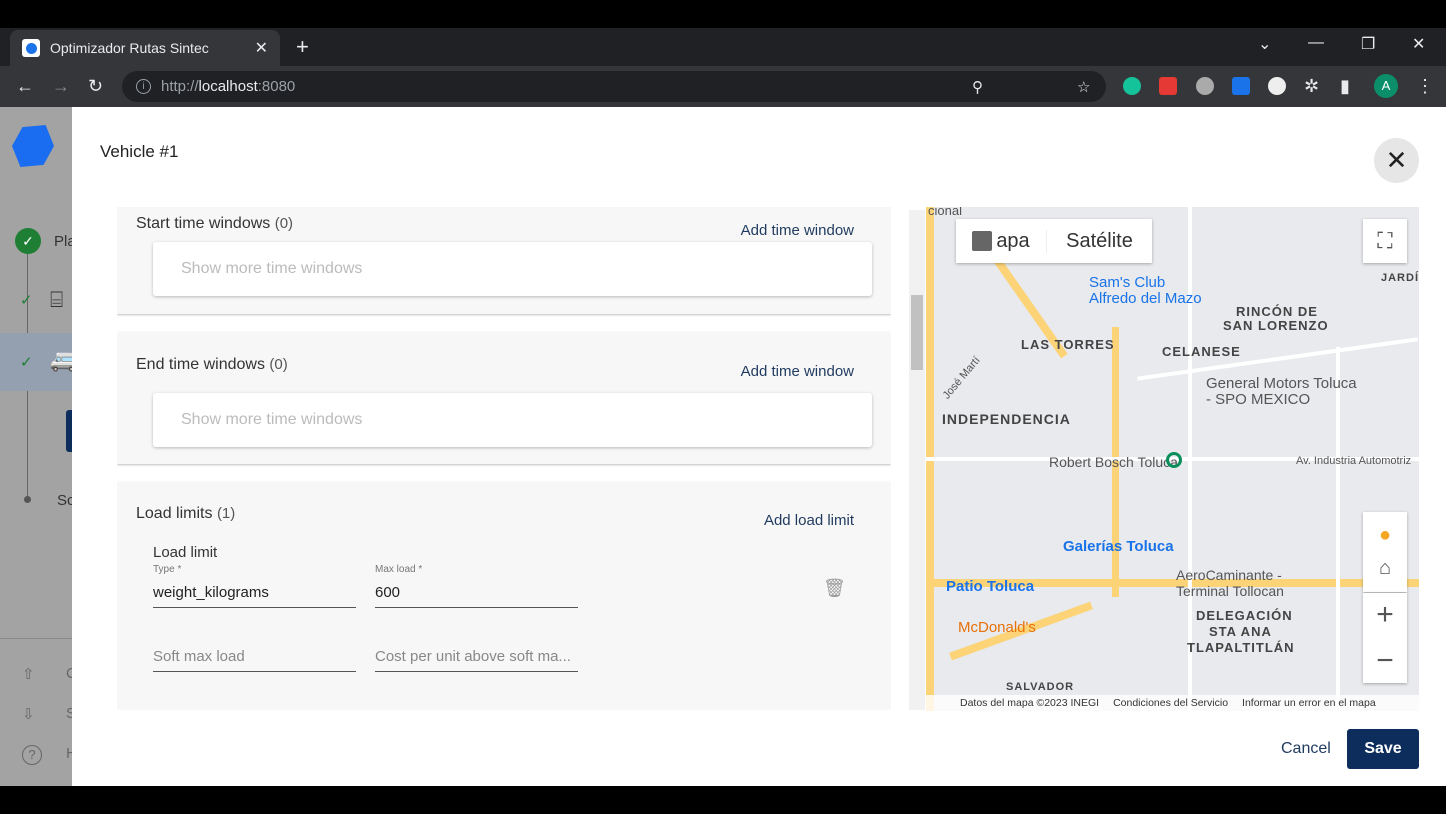  I want to click on close-icon: ✕, so click(1396, 160).